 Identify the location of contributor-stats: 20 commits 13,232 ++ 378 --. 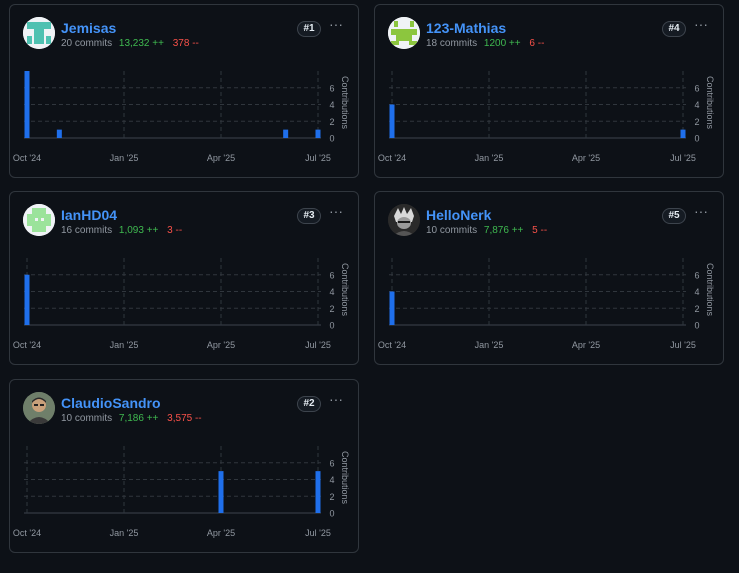
(130, 43).